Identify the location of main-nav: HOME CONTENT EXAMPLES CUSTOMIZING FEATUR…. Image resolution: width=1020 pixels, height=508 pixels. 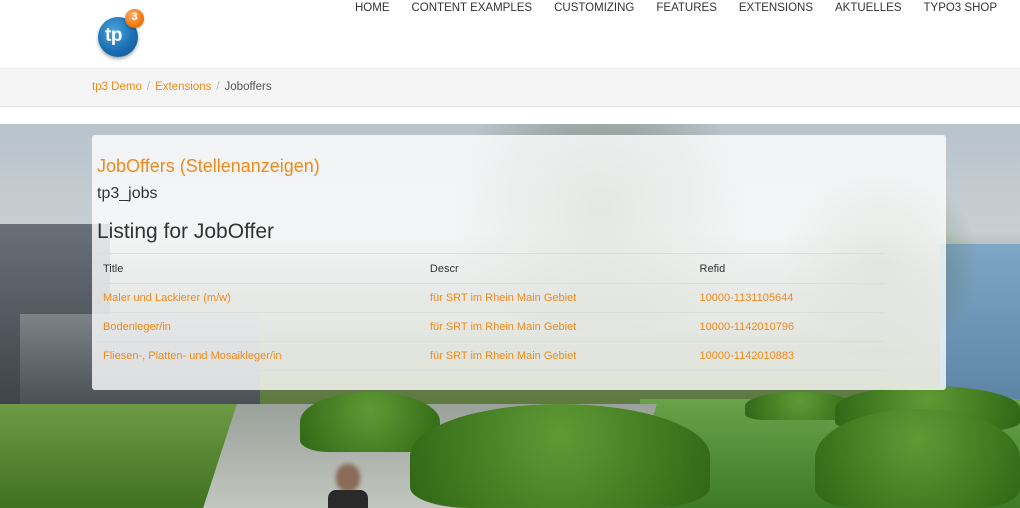
(676, 9).